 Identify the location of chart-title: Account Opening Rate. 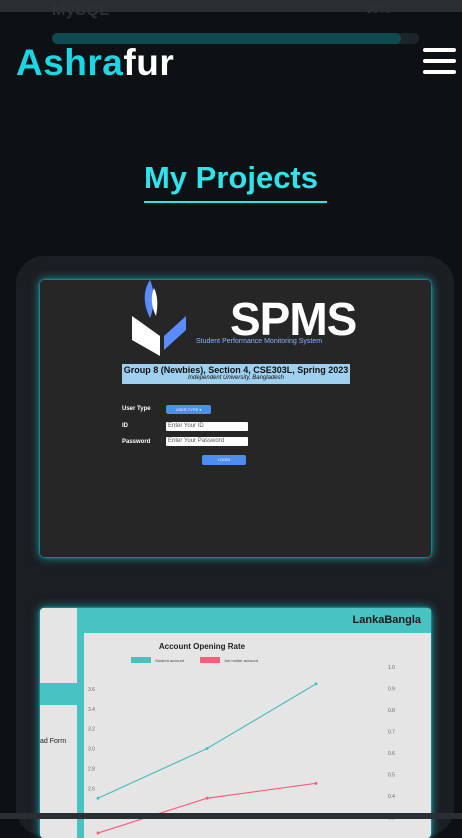
(202, 646).